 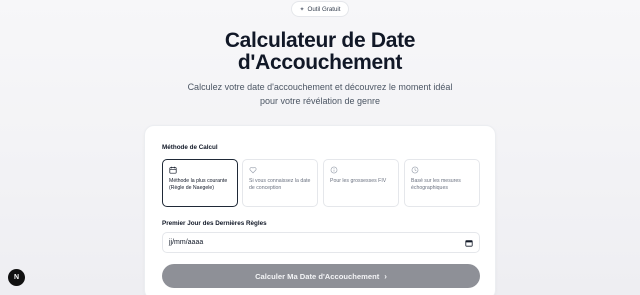 What do you see at coordinates (358, 181) in the screenshot?
I see `method-option-label: Pour les grossesses FIV` at bounding box center [358, 181].